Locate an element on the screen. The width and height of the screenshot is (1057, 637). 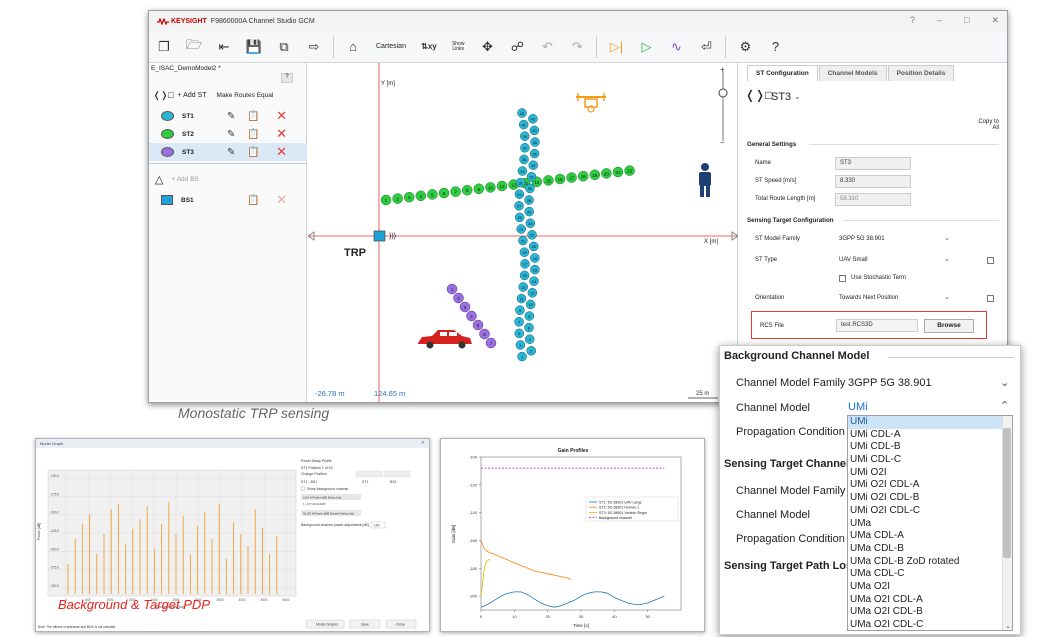
tab-channel-models: Channel Models is located at coordinates (852, 73).